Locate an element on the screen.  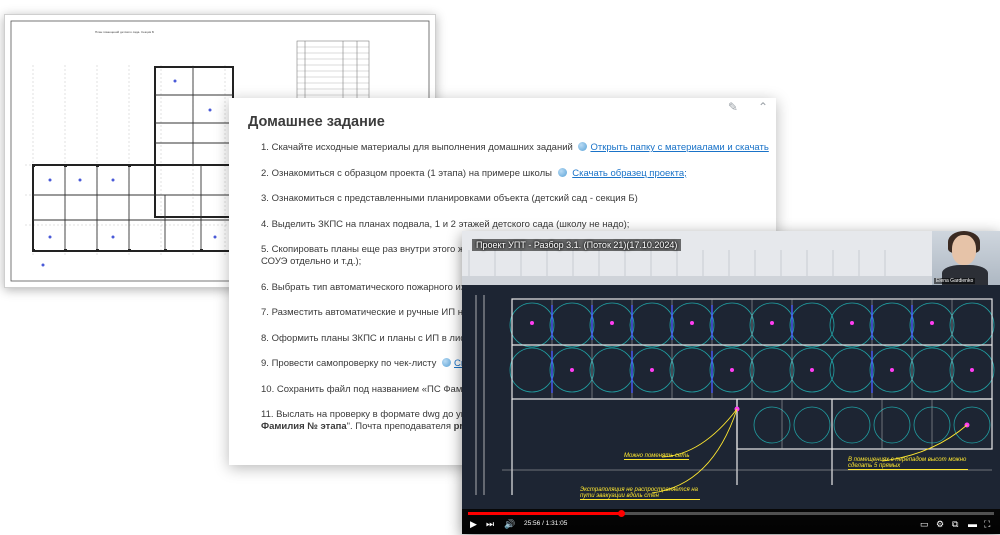
player-controls: ▶ ⏭ 🔊 25:56 / 1:31:05 ▭ ⚙ ⧉ ▬ ⛶ is located at coordinates (731, 521).